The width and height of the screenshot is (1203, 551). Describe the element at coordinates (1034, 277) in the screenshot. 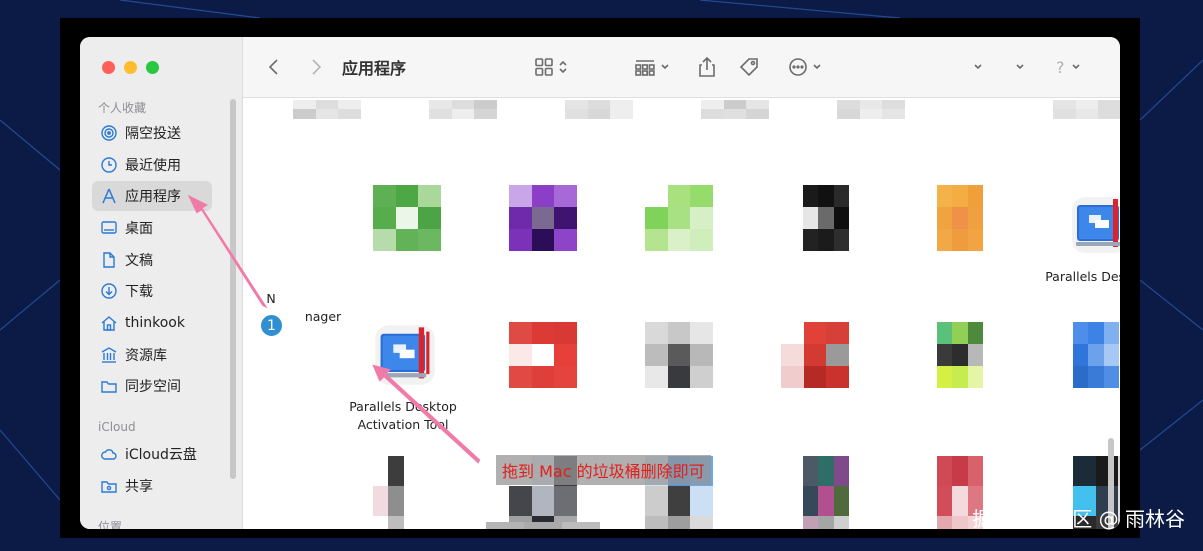

I see `app-label-parallels-desktop: Parallels Desktop` at that location.